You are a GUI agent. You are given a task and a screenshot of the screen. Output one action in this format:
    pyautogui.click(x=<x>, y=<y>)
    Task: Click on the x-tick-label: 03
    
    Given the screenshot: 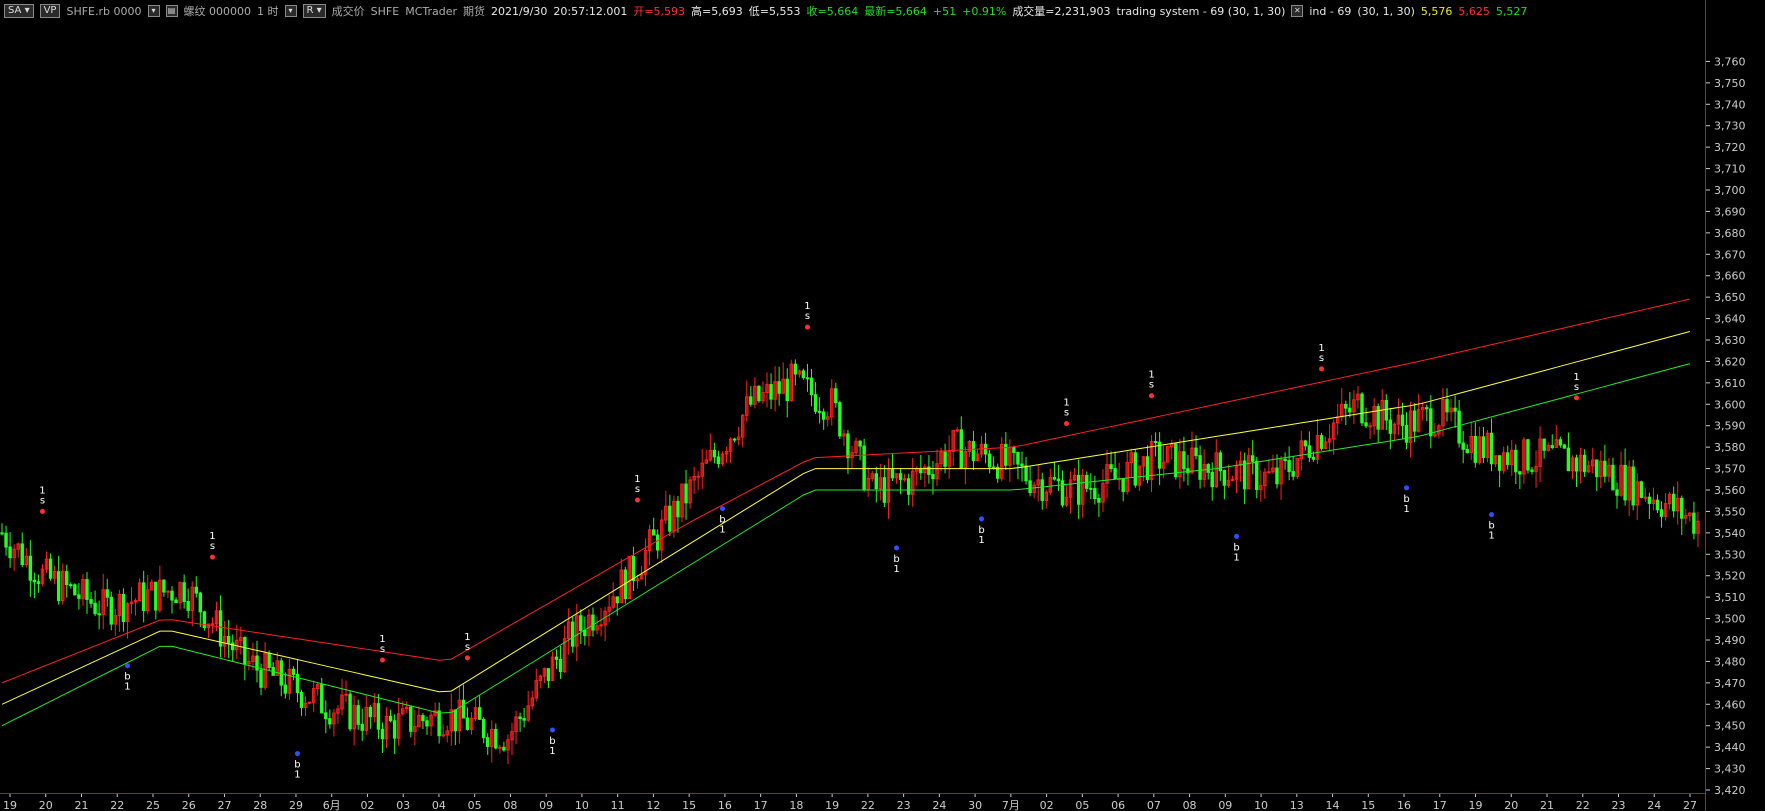 What is the action you would take?
    pyautogui.click(x=403, y=805)
    